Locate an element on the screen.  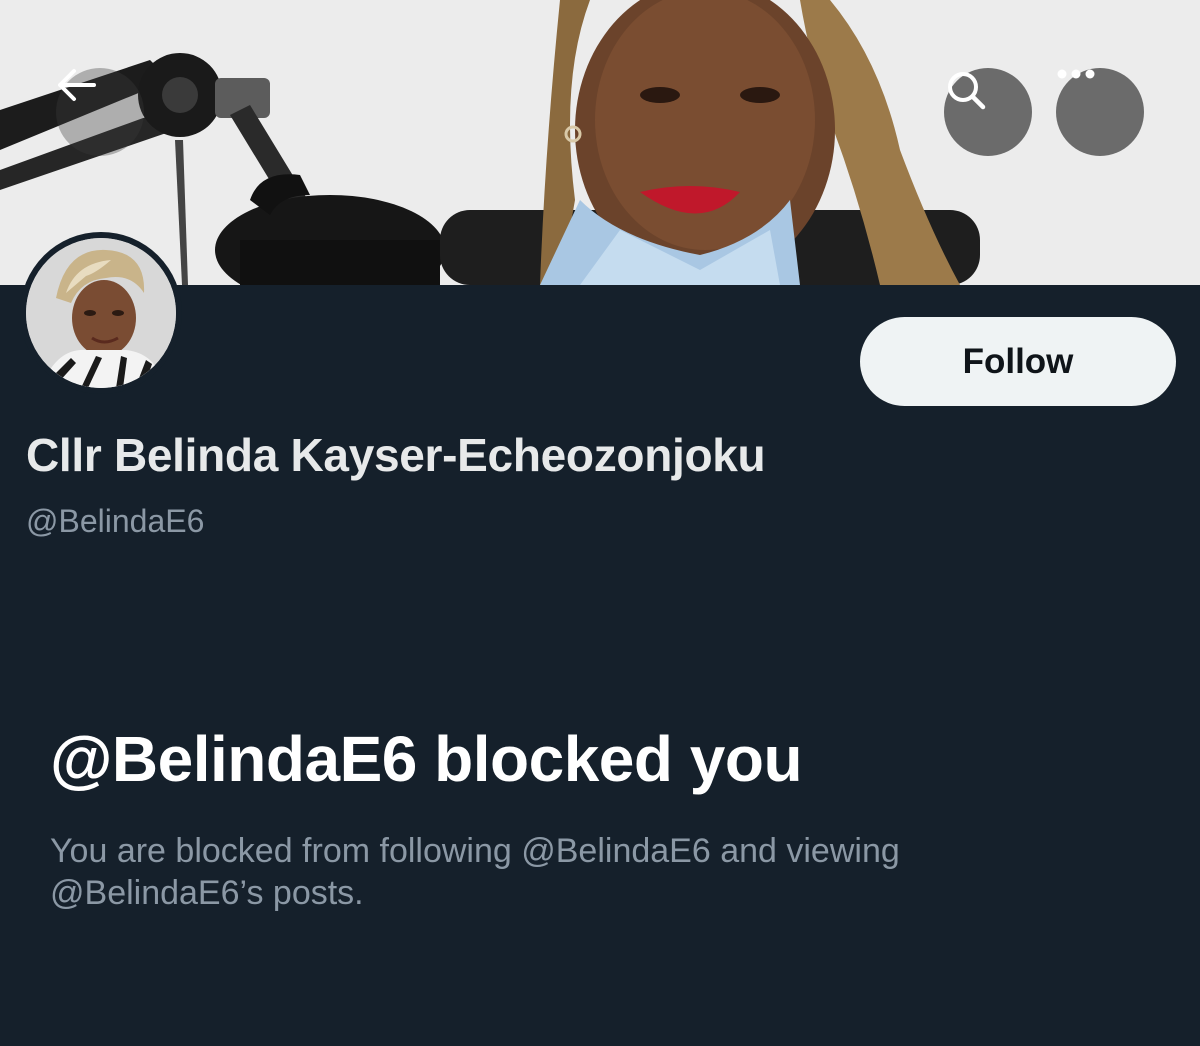
display-name: Cllr Belinda Kayser-Echeozonjoku is located at coordinates (396, 455).